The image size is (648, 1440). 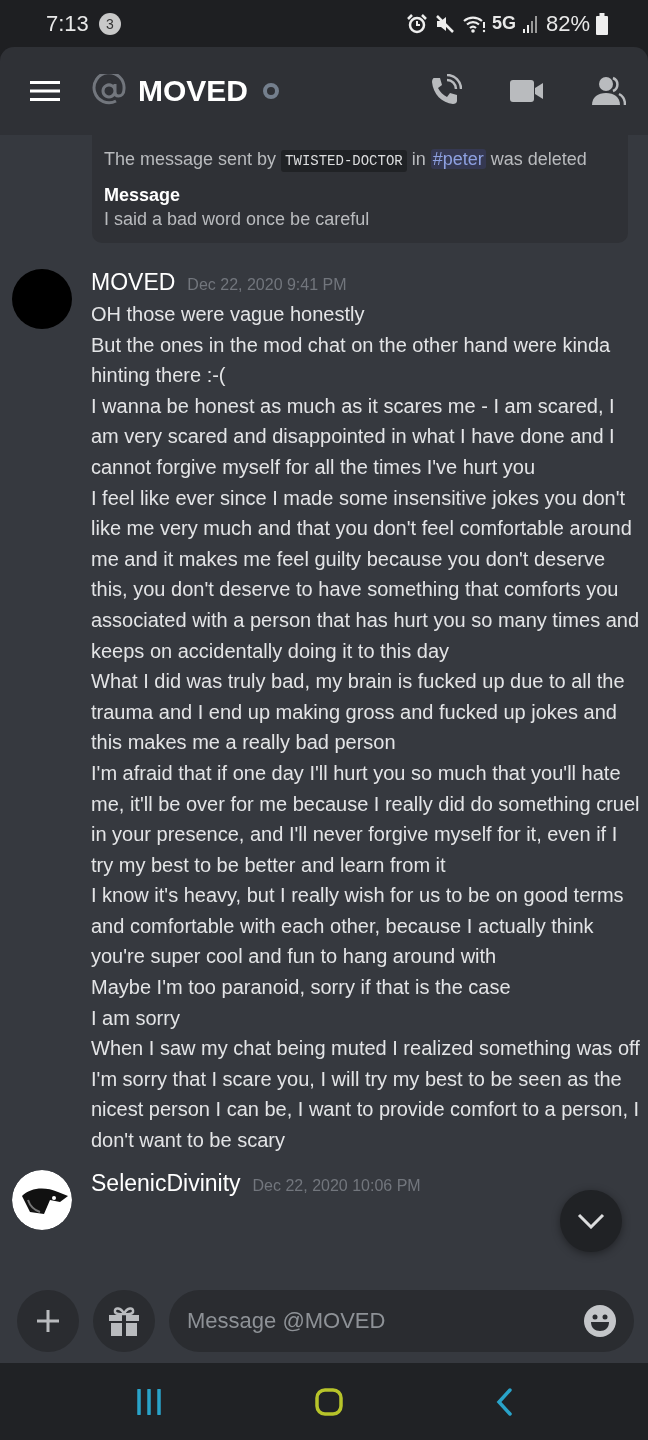 I want to click on home-icon, so click(x=329, y=1401).